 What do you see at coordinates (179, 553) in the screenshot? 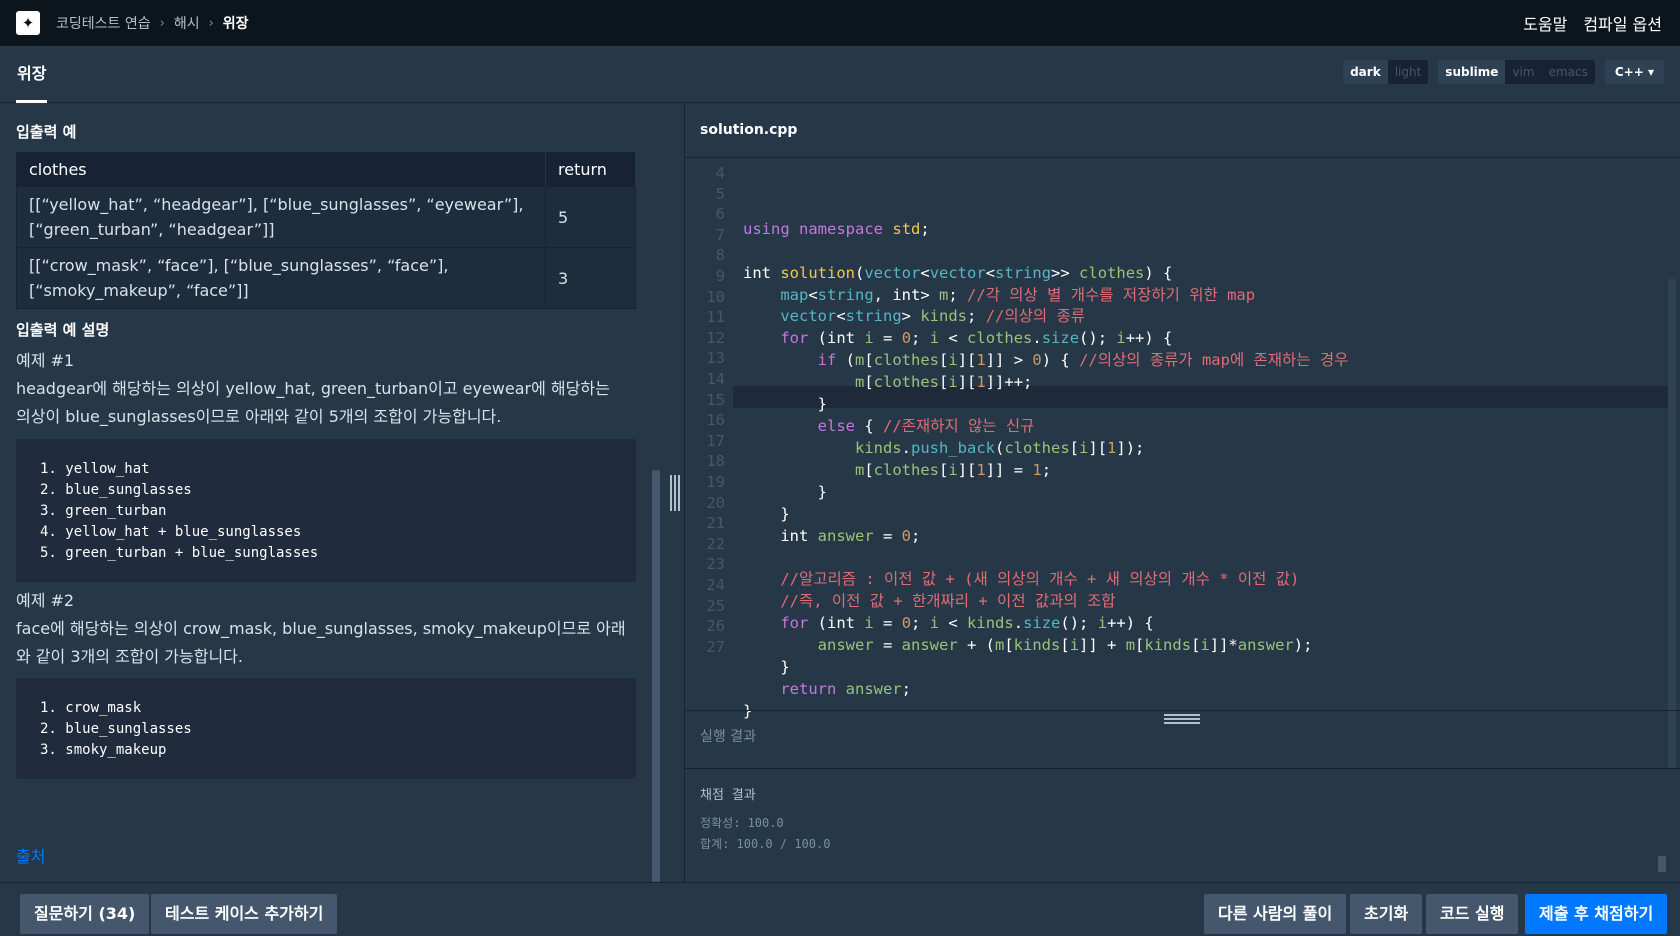
I see `list-item: 5. green_turban + blue_sunglasses` at bounding box center [179, 553].